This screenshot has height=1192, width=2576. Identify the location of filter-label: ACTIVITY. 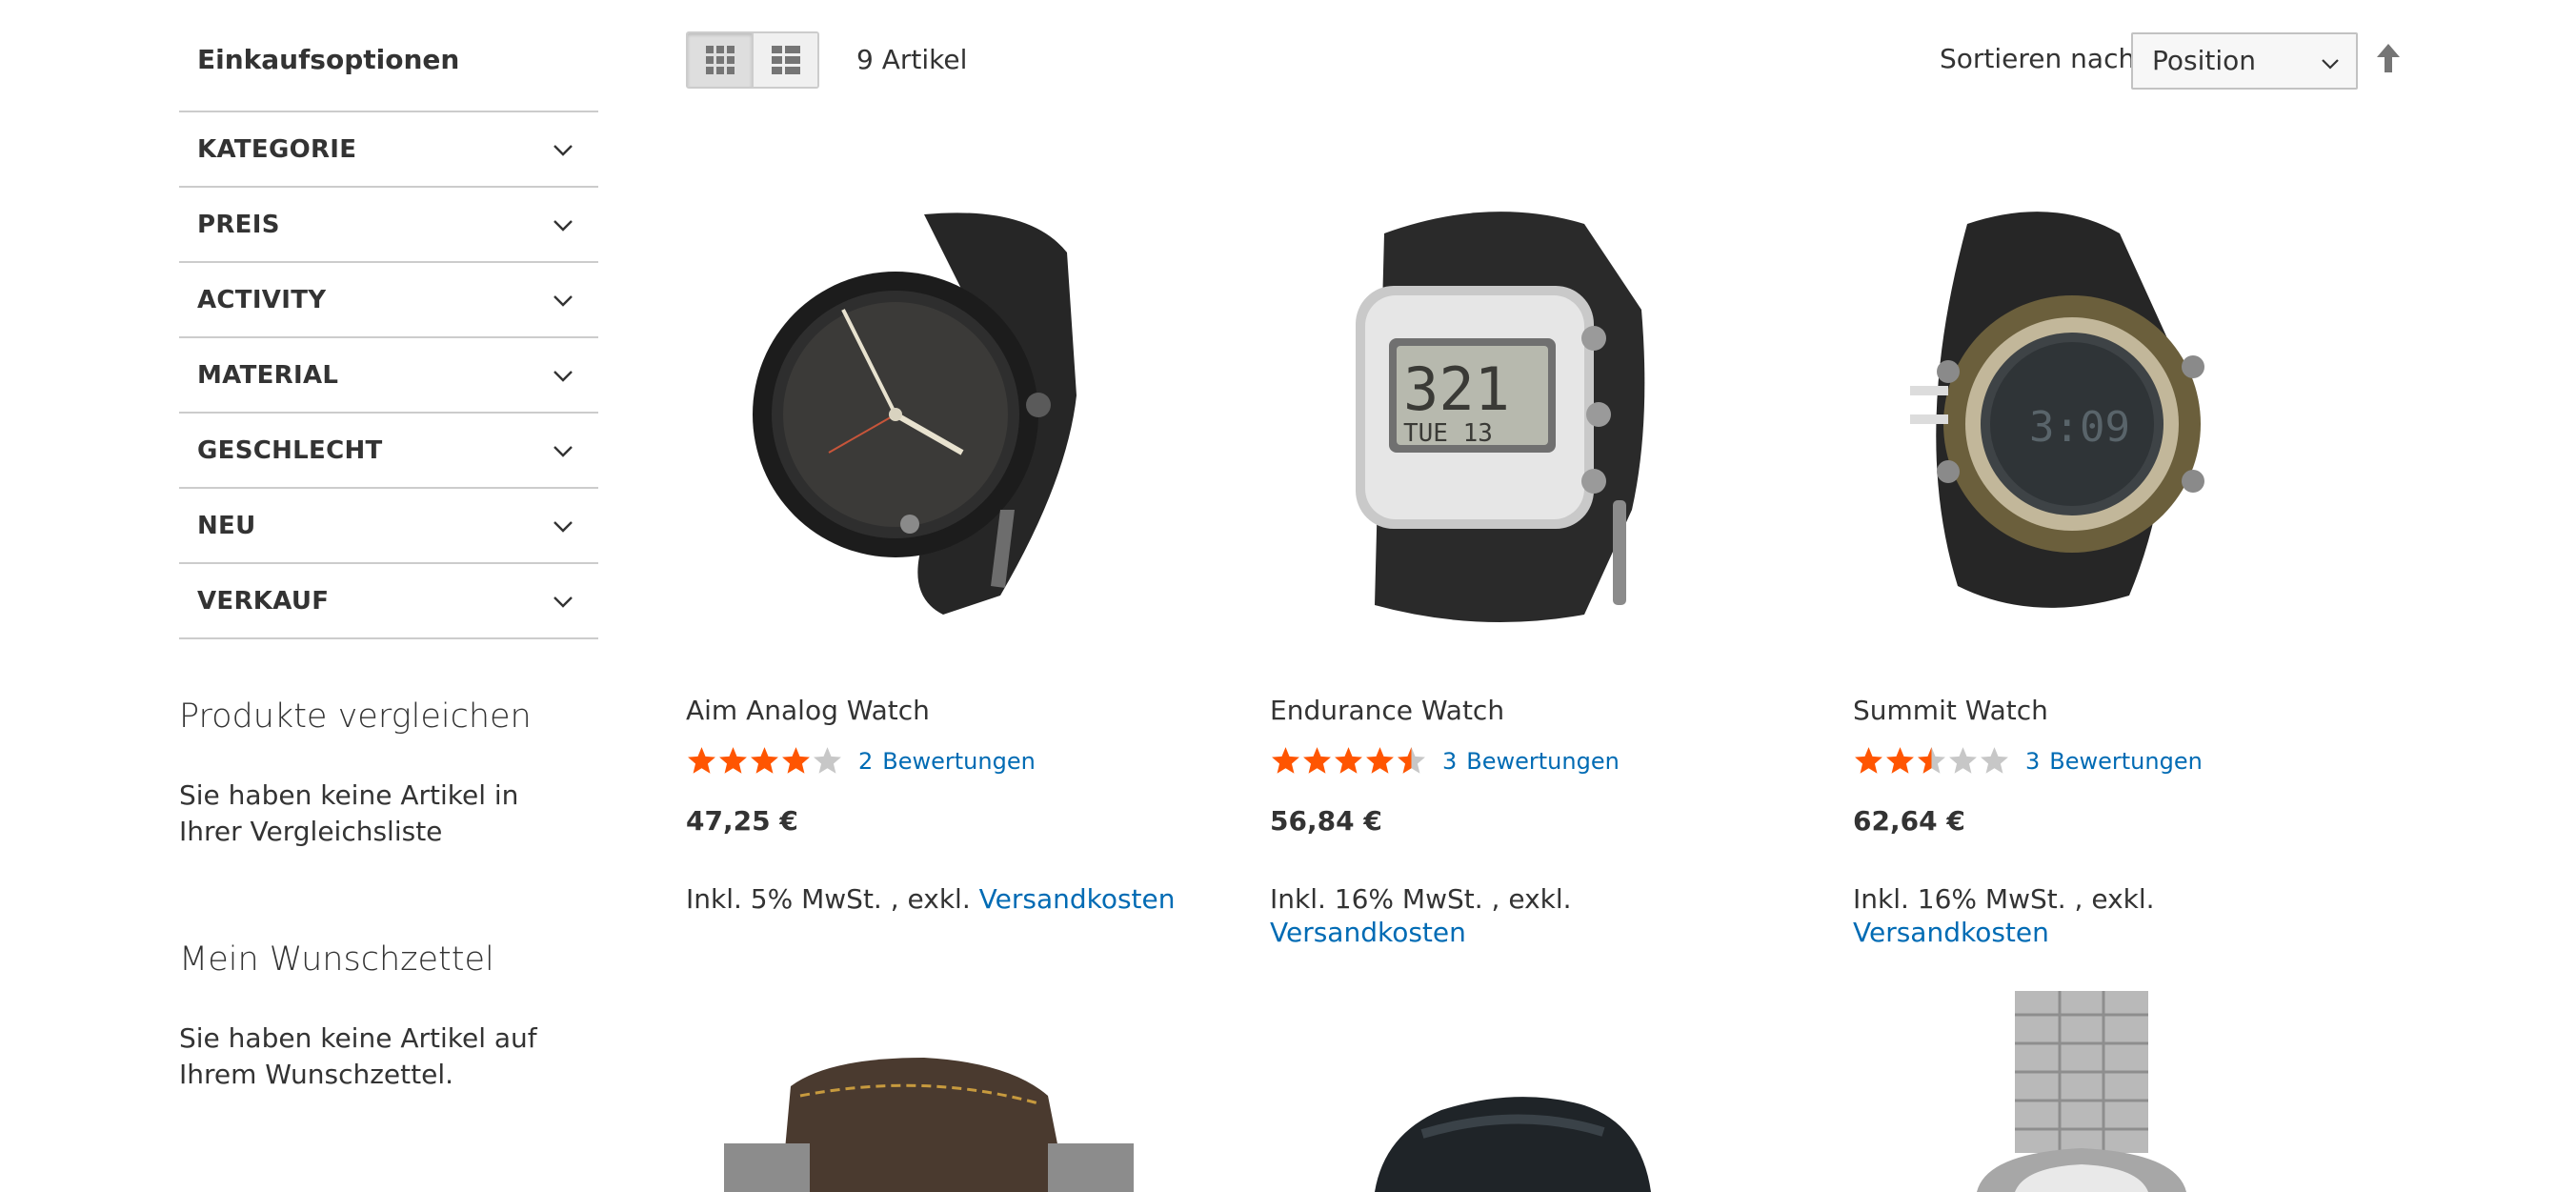
(262, 299).